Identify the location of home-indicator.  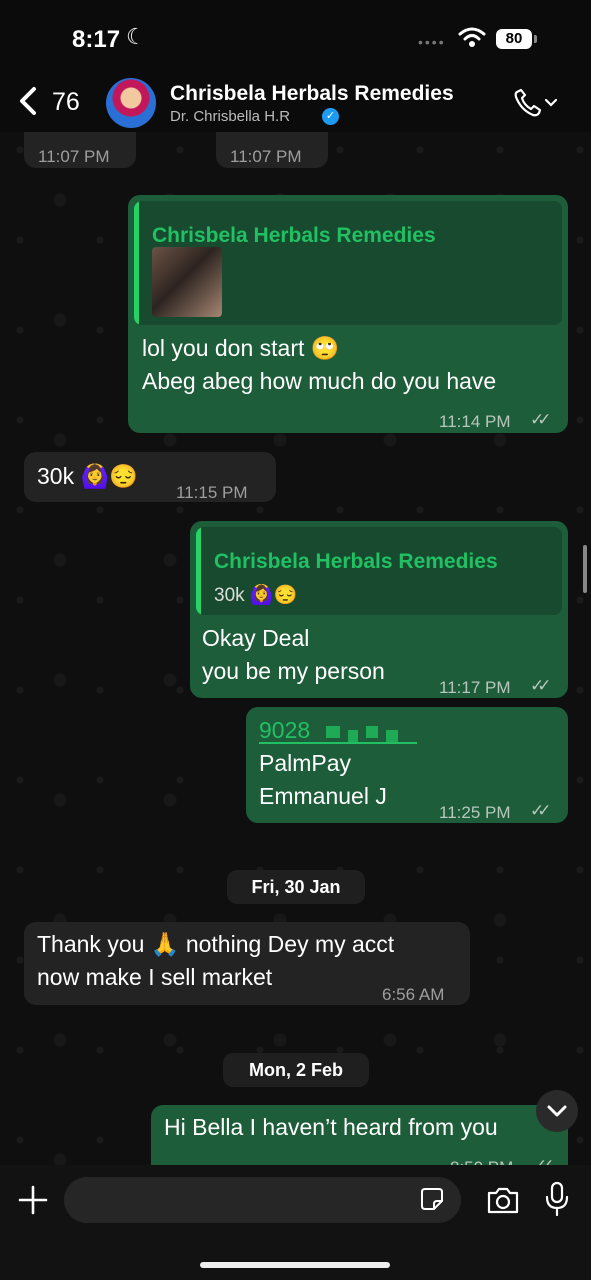
(295, 1265).